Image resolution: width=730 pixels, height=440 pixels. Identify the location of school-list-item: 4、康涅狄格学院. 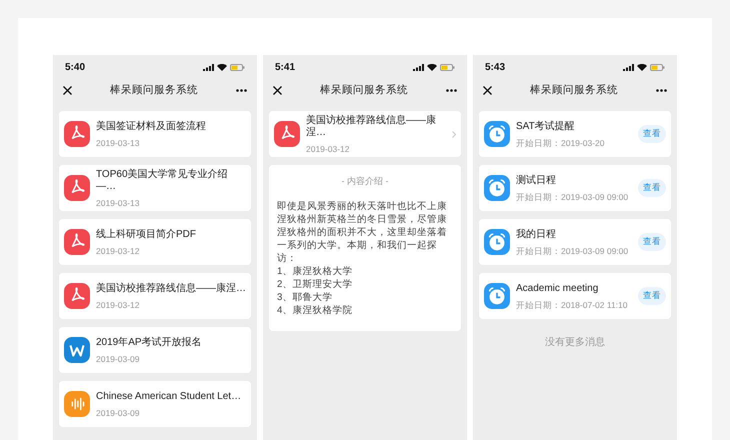
(315, 310).